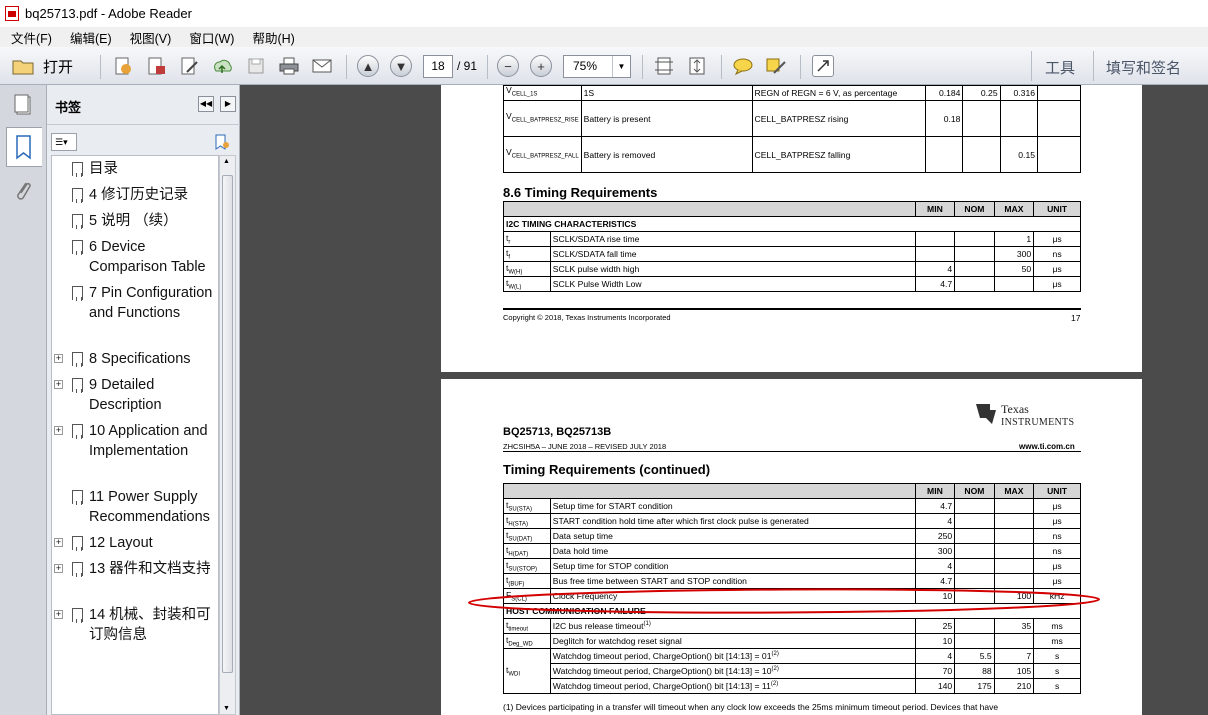 This screenshot has height=715, width=1208. What do you see at coordinates (23, 105) in the screenshot?
I see `page-thumbnails-icon` at bounding box center [23, 105].